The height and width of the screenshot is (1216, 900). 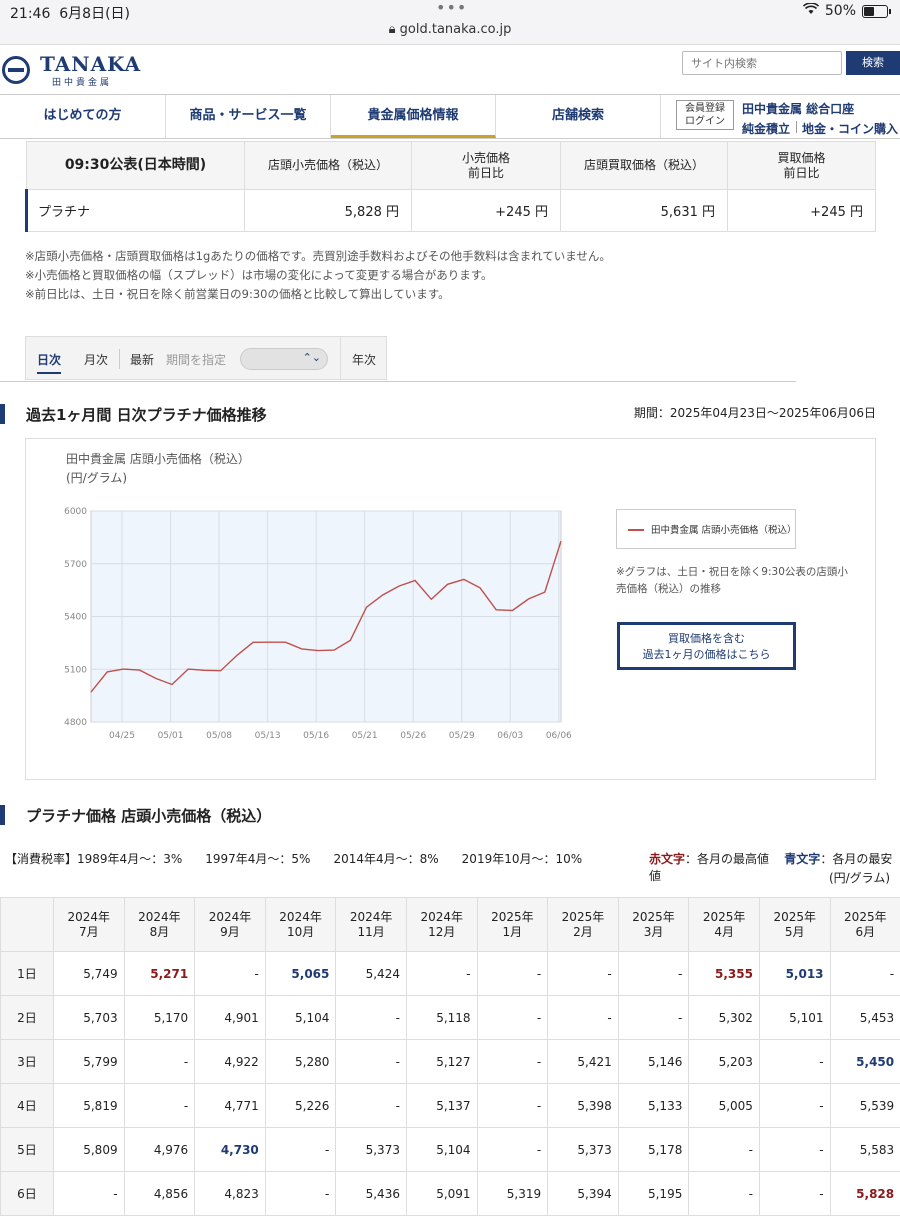 I want to click on price-cell: 5,583, so click(x=865, y=1150).